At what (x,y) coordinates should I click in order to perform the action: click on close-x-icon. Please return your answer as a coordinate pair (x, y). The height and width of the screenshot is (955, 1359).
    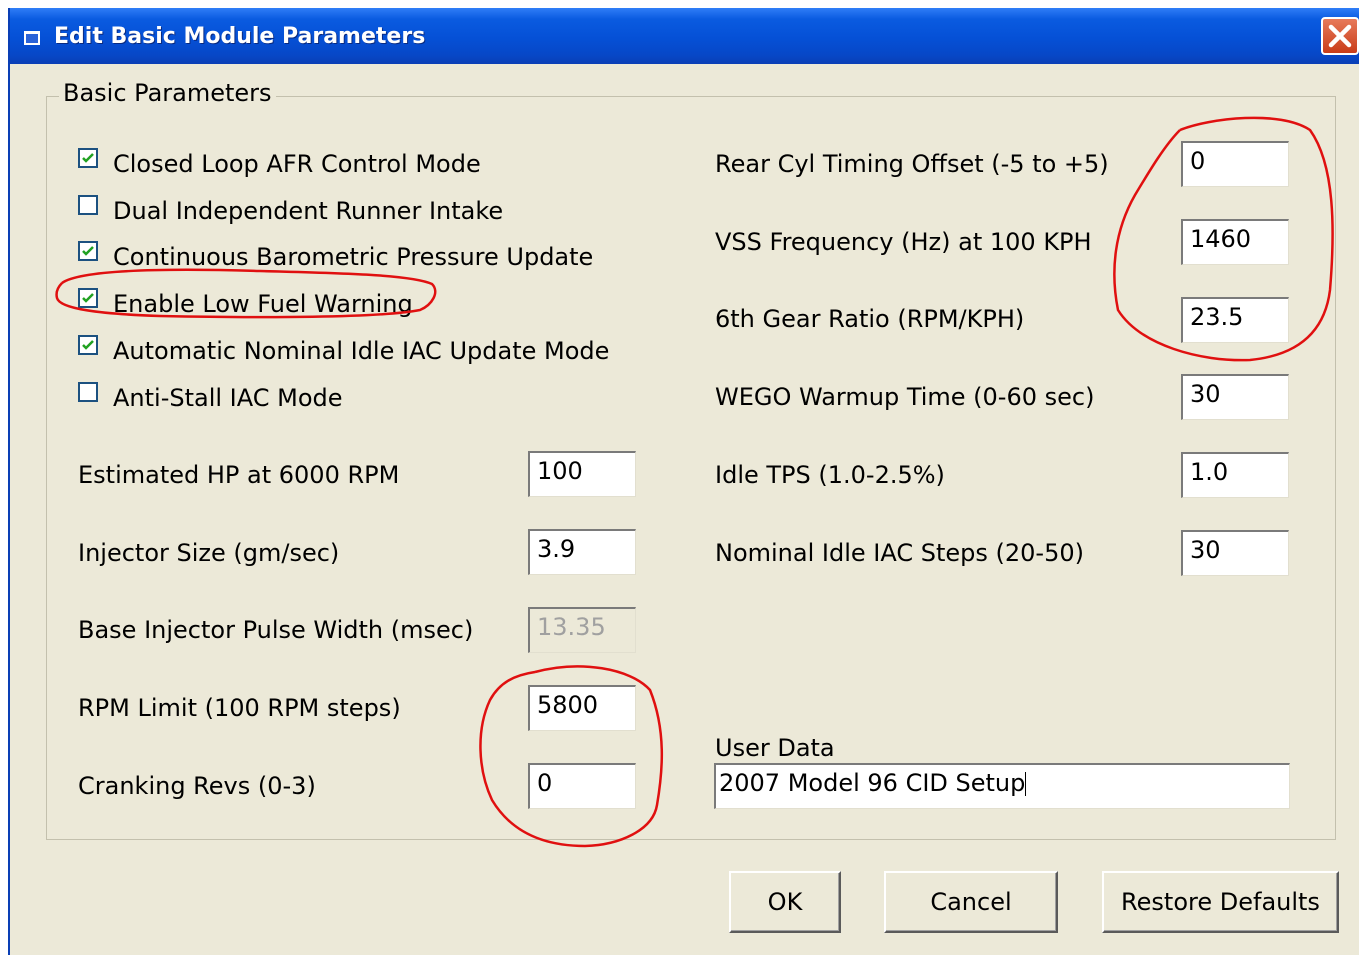
    Looking at the image, I should click on (1340, 36).